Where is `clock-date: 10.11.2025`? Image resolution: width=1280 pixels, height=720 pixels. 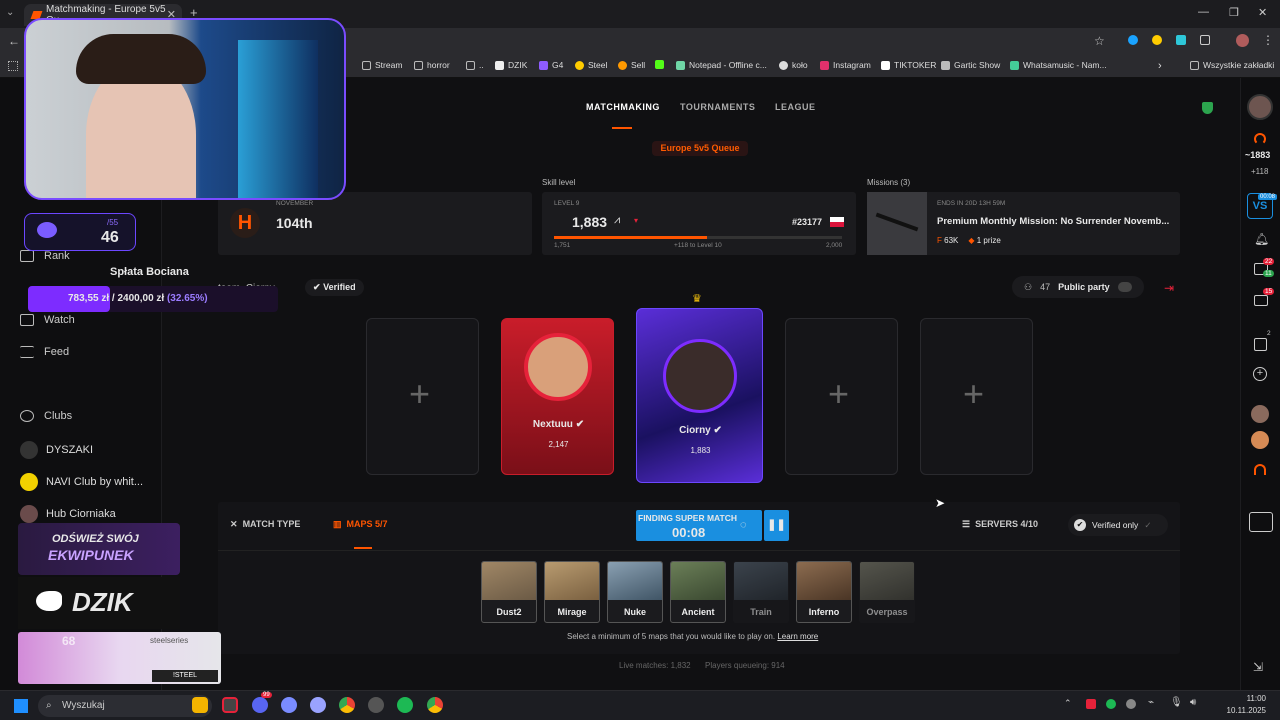
clock-date: 10.11.2025 is located at coordinates (1236, 710).